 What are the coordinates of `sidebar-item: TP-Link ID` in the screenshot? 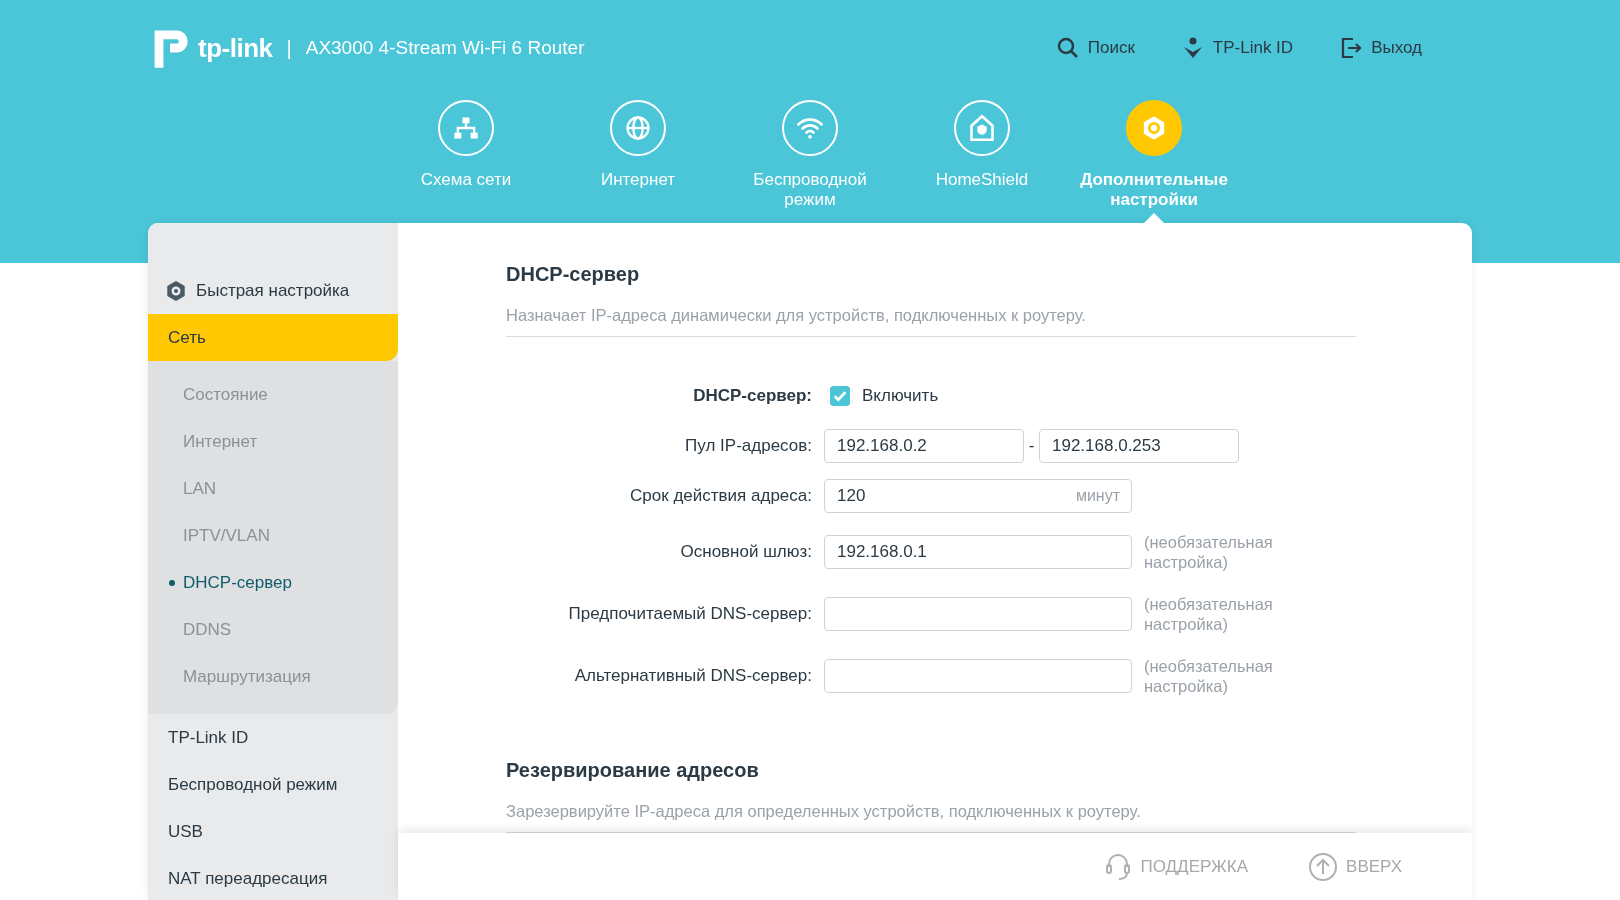 It's located at (273, 737).